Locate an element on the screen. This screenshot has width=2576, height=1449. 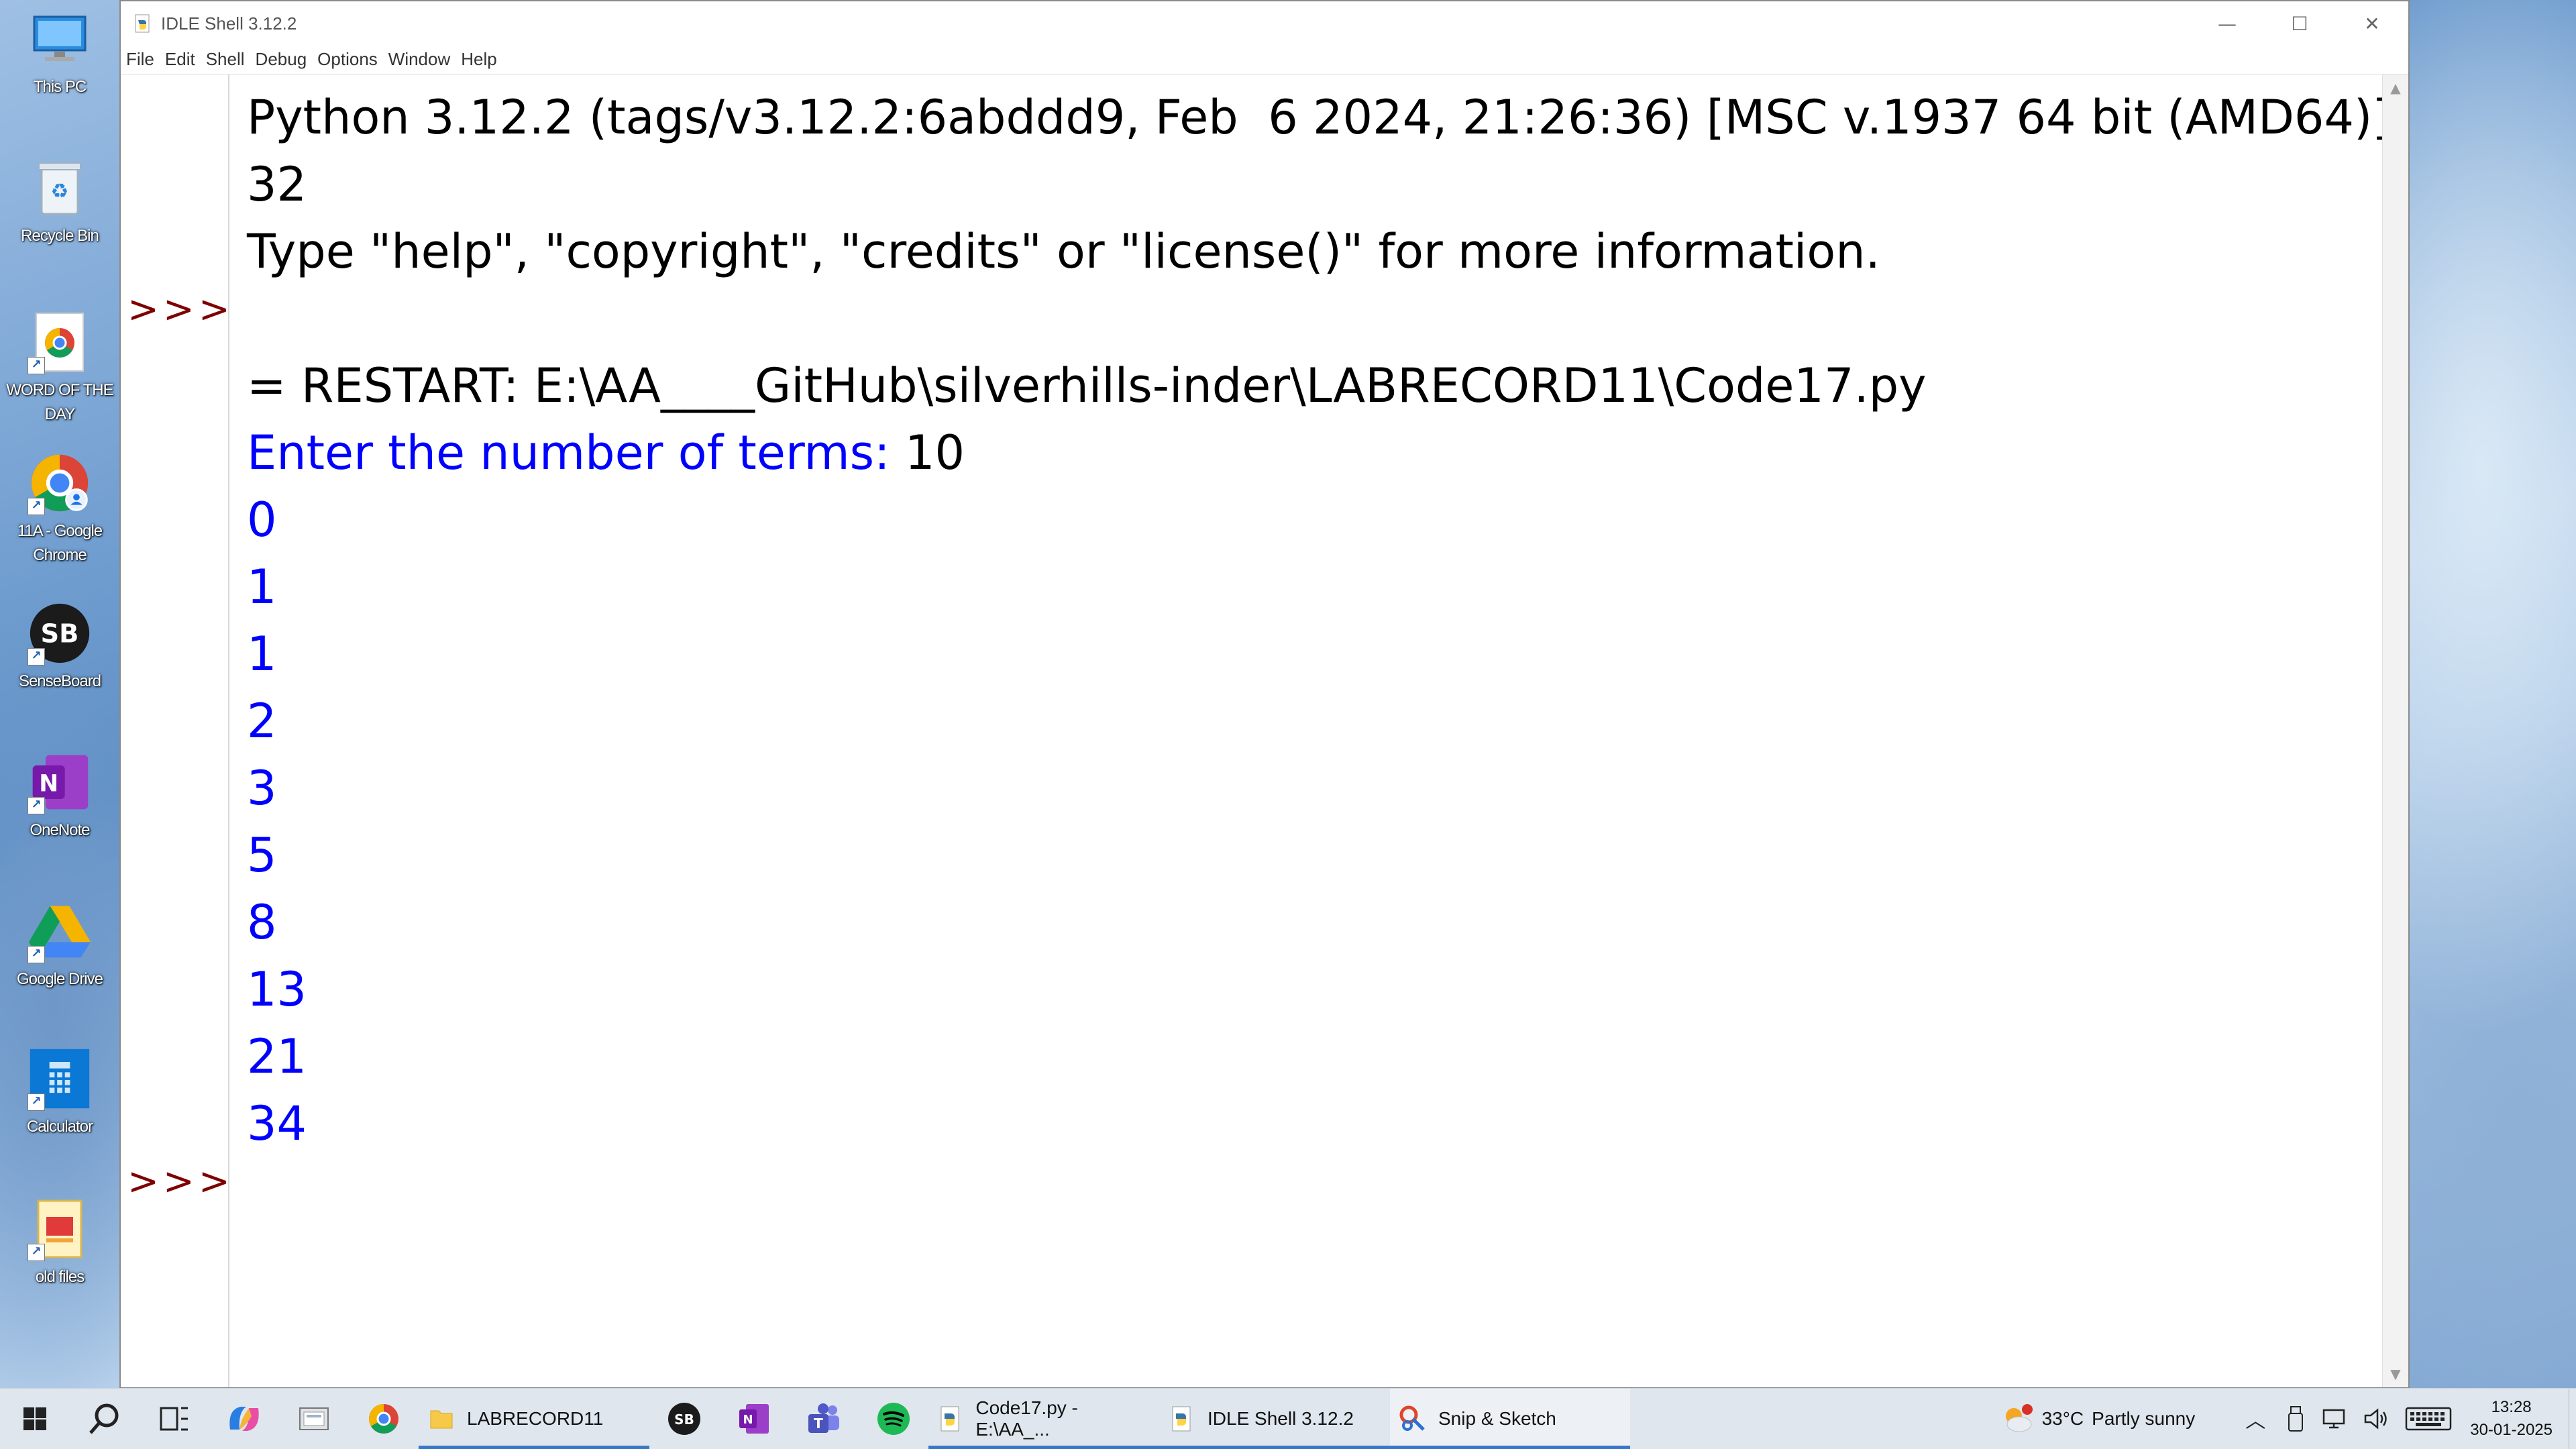
senseboard-icon: SB is located at coordinates (684, 1419).